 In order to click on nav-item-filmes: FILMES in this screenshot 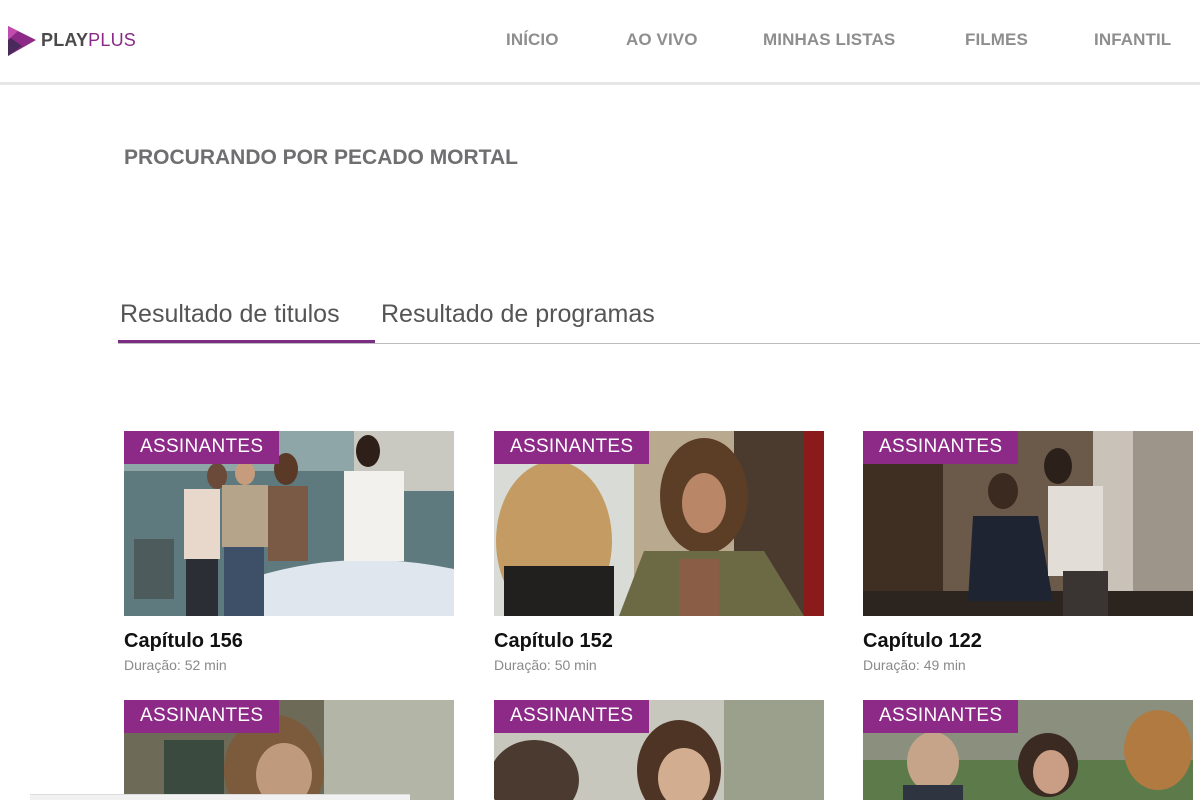, I will do `click(996, 40)`.